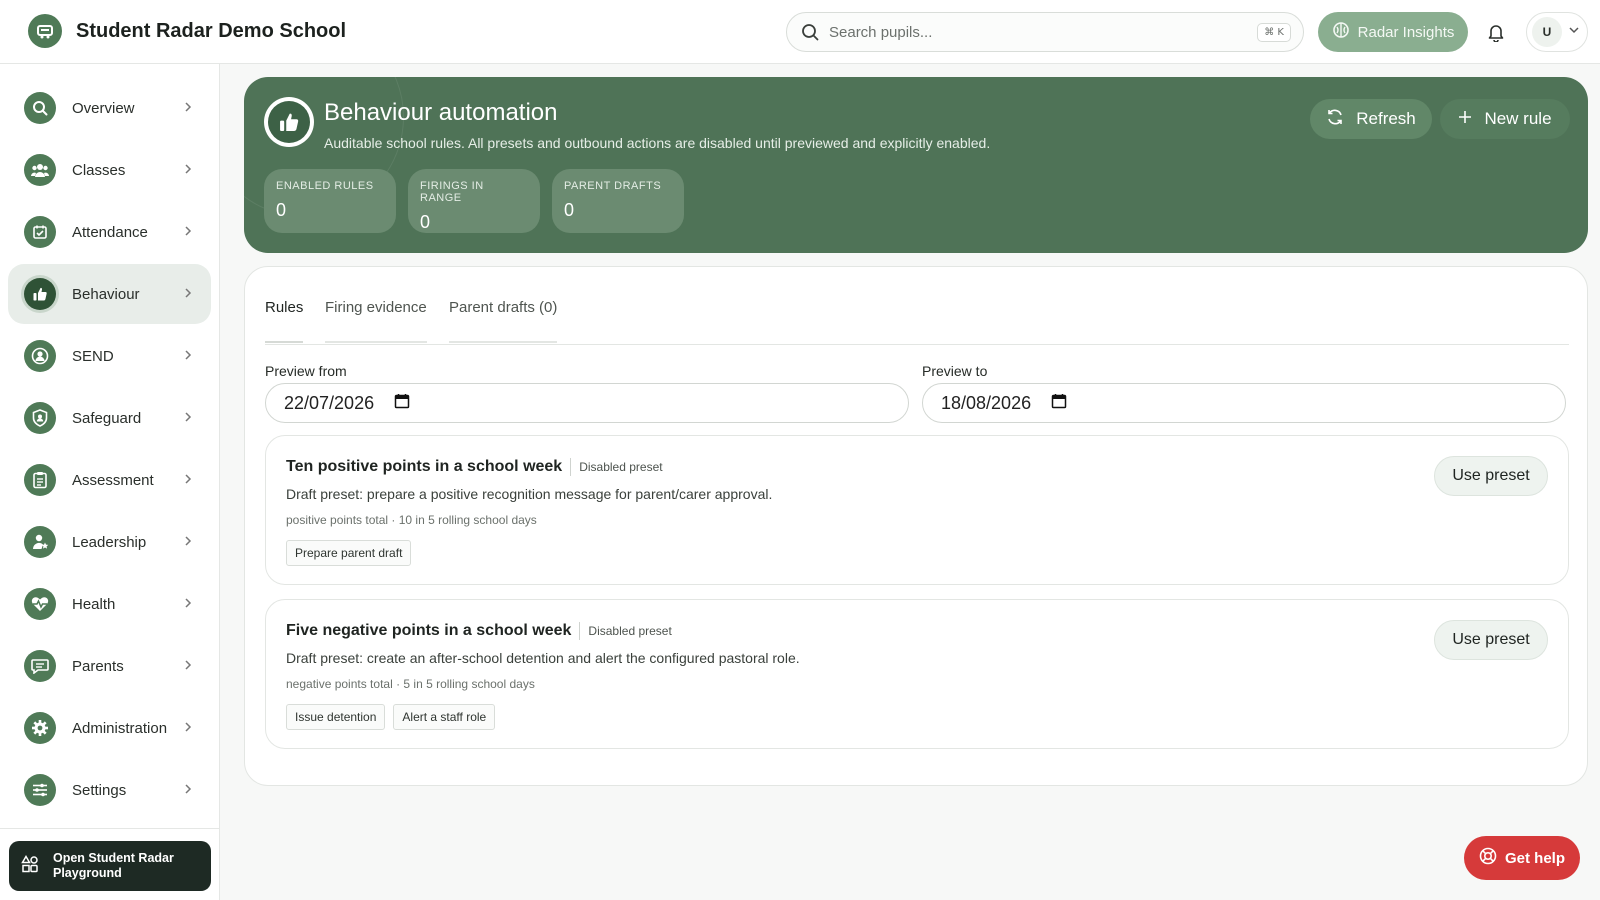 Image resolution: width=1600 pixels, height=900 pixels. Describe the element at coordinates (30, 866) in the screenshot. I see `shapes-icon` at that location.